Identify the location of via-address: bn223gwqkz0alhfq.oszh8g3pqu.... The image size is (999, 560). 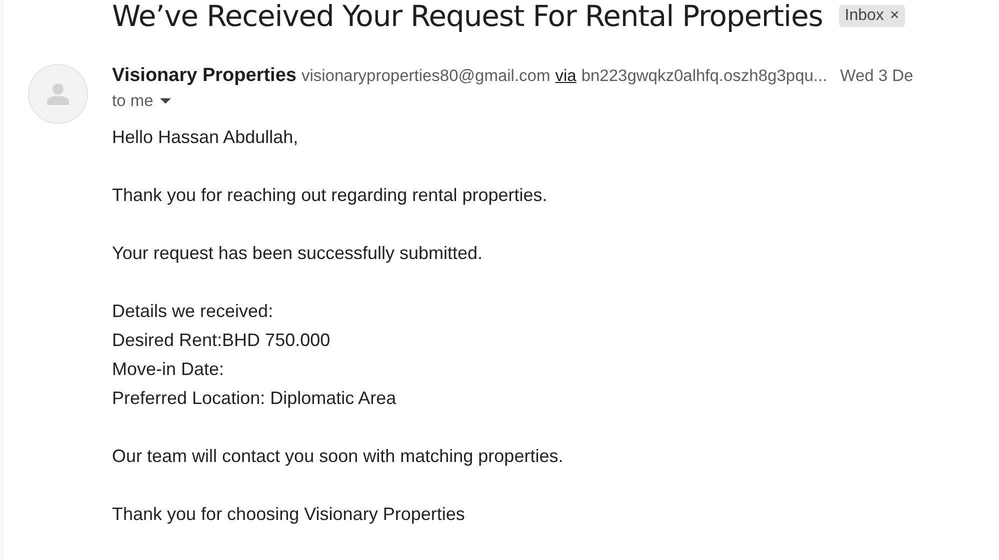
(704, 76).